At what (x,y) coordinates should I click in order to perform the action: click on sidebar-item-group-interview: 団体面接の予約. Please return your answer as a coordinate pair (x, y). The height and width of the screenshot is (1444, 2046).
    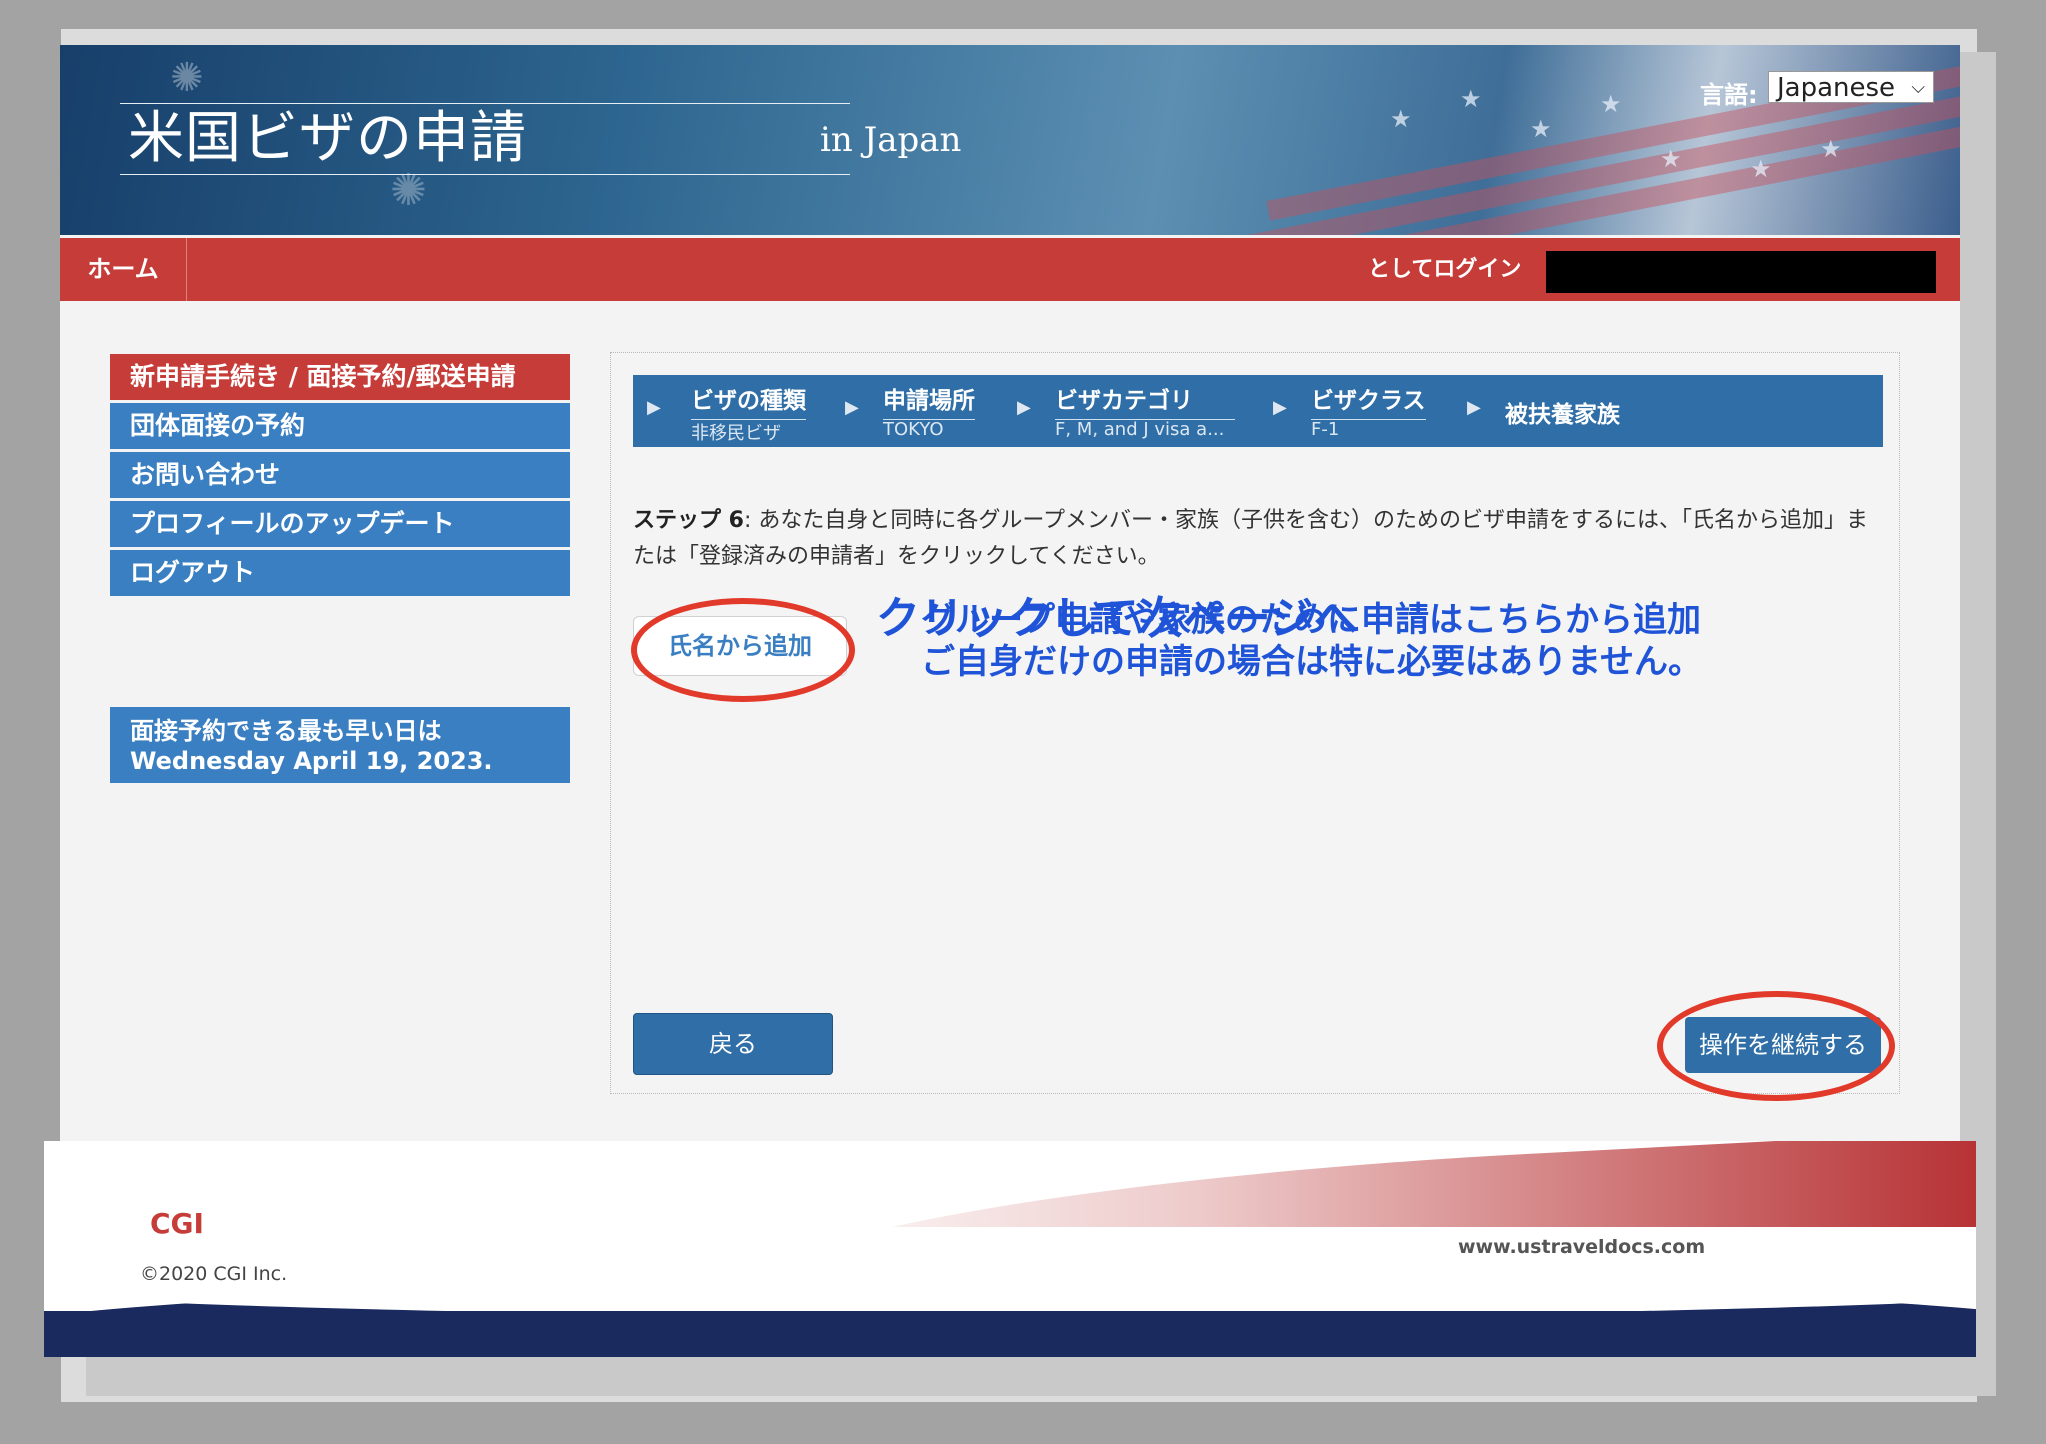
    Looking at the image, I should click on (340, 426).